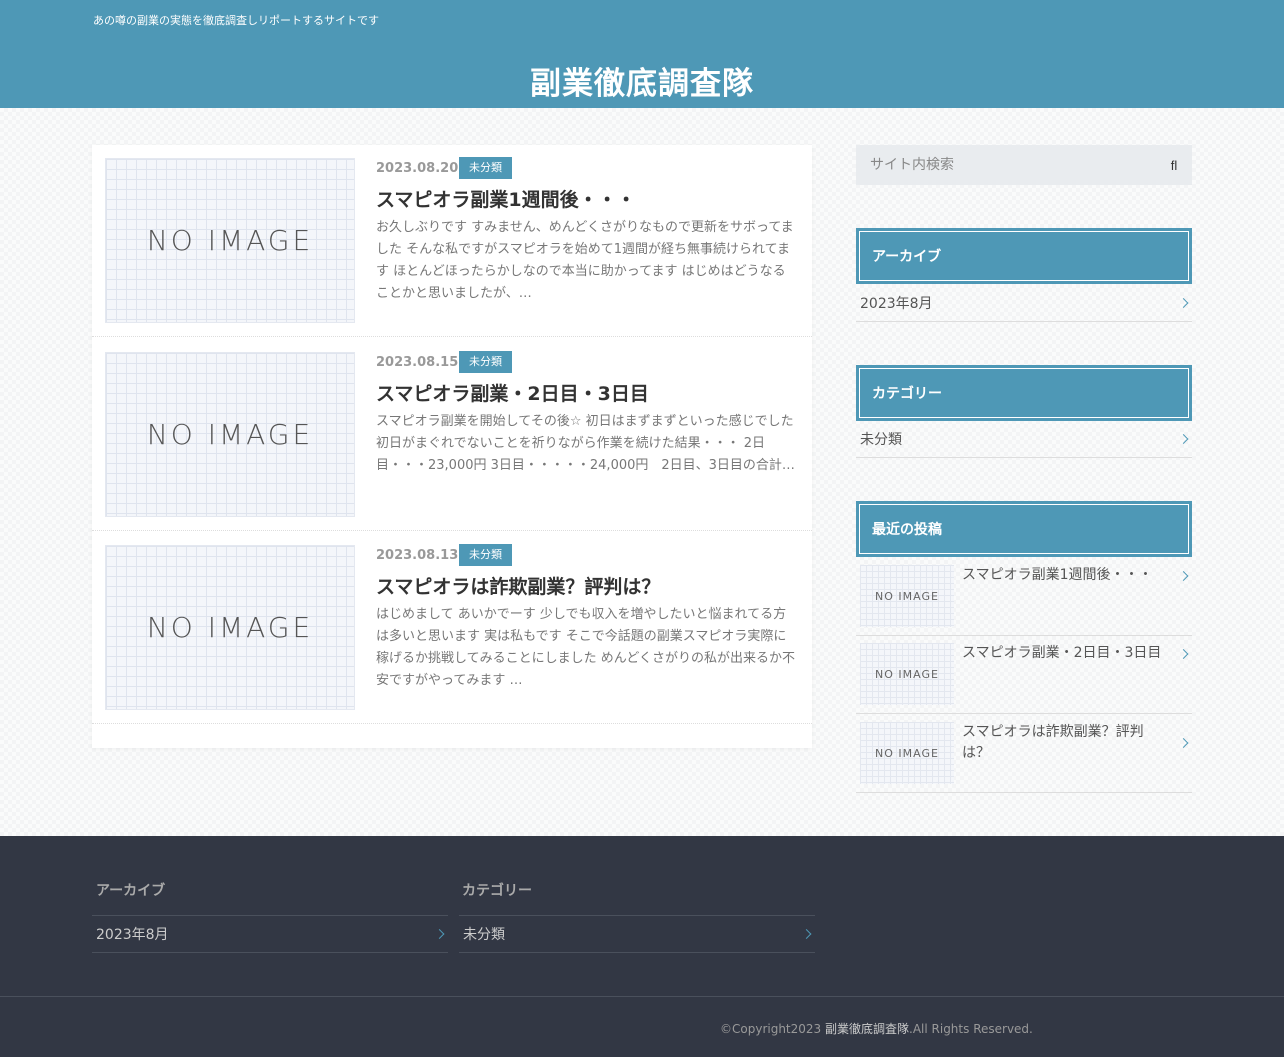 Image resolution: width=1284 pixels, height=1057 pixels. Describe the element at coordinates (586, 585) in the screenshot. I see `post-title-link: スマピオラは詐欺副業？評判は？` at that location.